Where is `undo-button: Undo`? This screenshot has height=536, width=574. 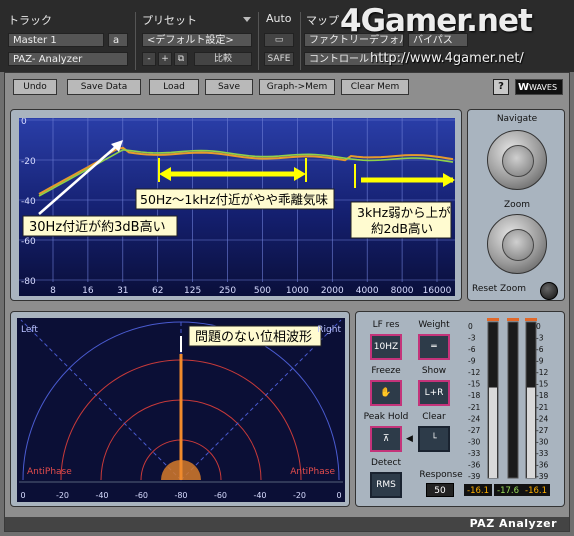
undo-button: Undo is located at coordinates (35, 87).